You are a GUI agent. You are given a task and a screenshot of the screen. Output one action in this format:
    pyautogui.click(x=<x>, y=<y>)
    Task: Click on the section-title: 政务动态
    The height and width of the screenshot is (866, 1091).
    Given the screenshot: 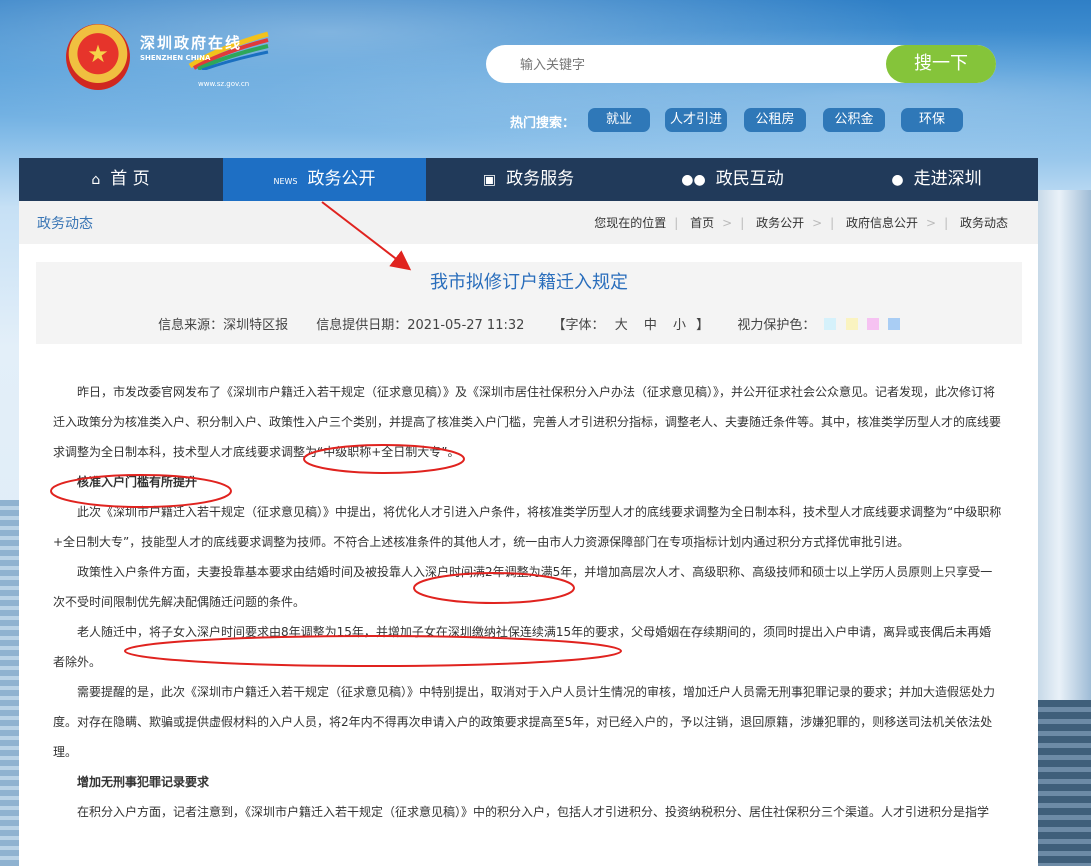 What is the action you would take?
    pyautogui.click(x=65, y=223)
    